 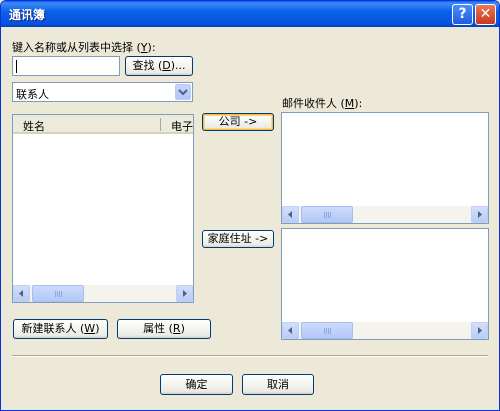 What do you see at coordinates (166, 65) in the screenshot?
I see `find-button-key: D` at bounding box center [166, 65].